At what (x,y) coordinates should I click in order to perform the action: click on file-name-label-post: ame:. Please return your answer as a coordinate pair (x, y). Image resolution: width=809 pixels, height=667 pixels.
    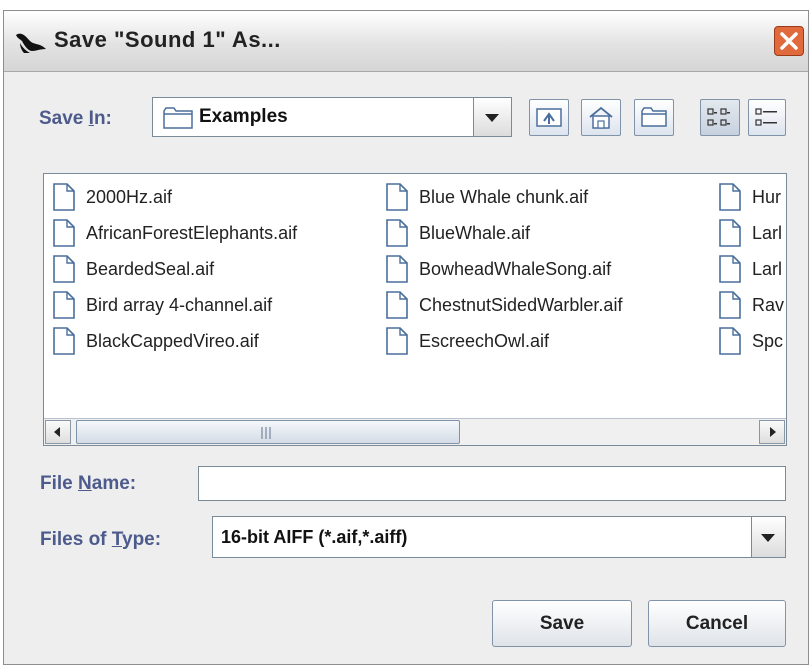
    Looking at the image, I should click on (114, 483).